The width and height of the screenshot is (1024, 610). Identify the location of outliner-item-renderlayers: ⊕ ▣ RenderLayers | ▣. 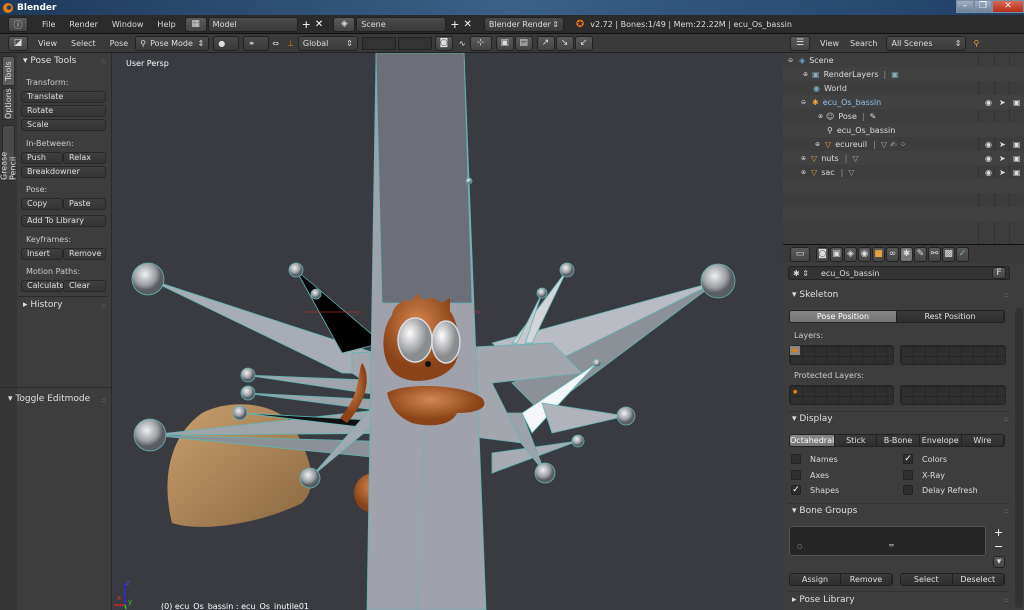
(903, 74).